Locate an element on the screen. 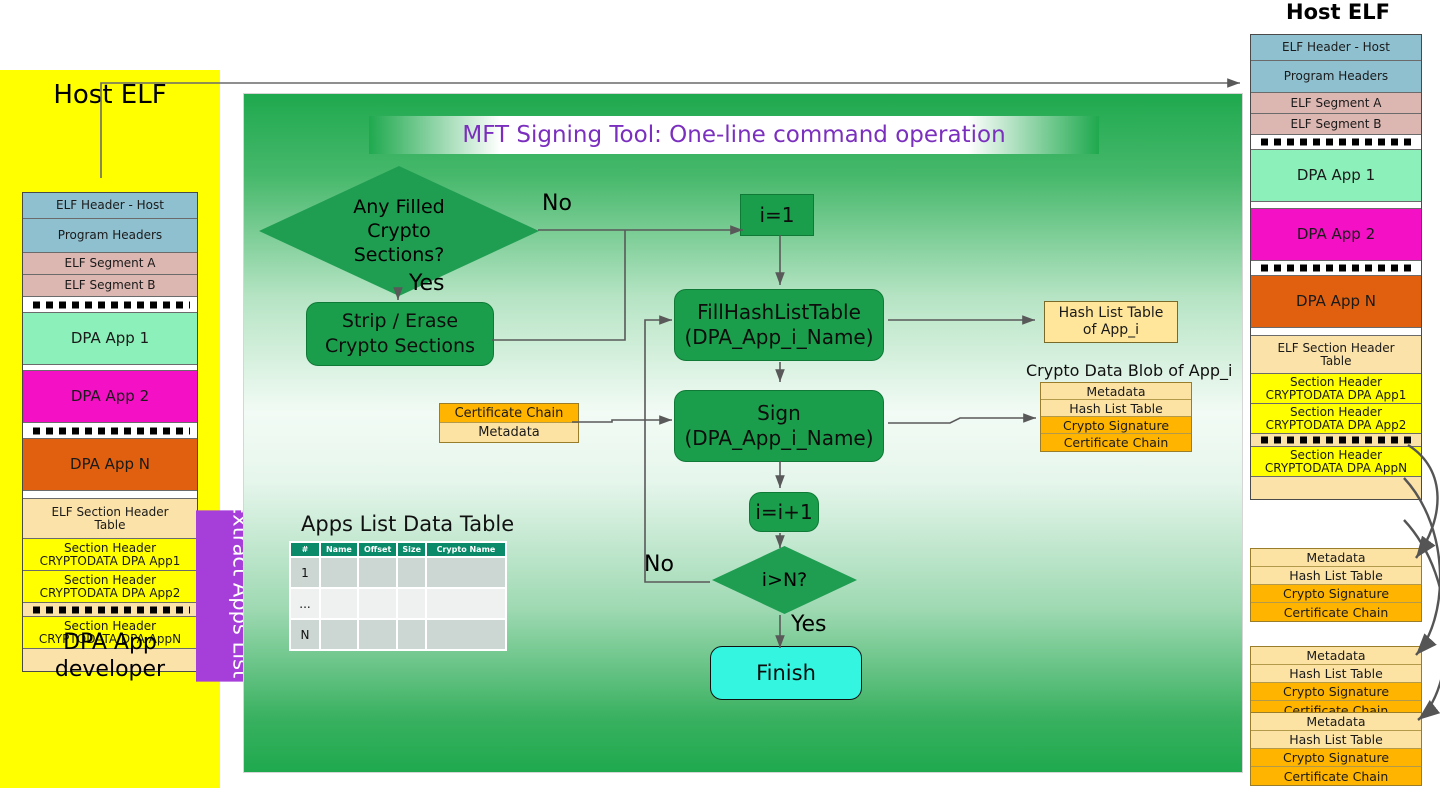 This screenshot has width=1440, height=788. apps-table-header-offset: Offset is located at coordinates (377, 549).